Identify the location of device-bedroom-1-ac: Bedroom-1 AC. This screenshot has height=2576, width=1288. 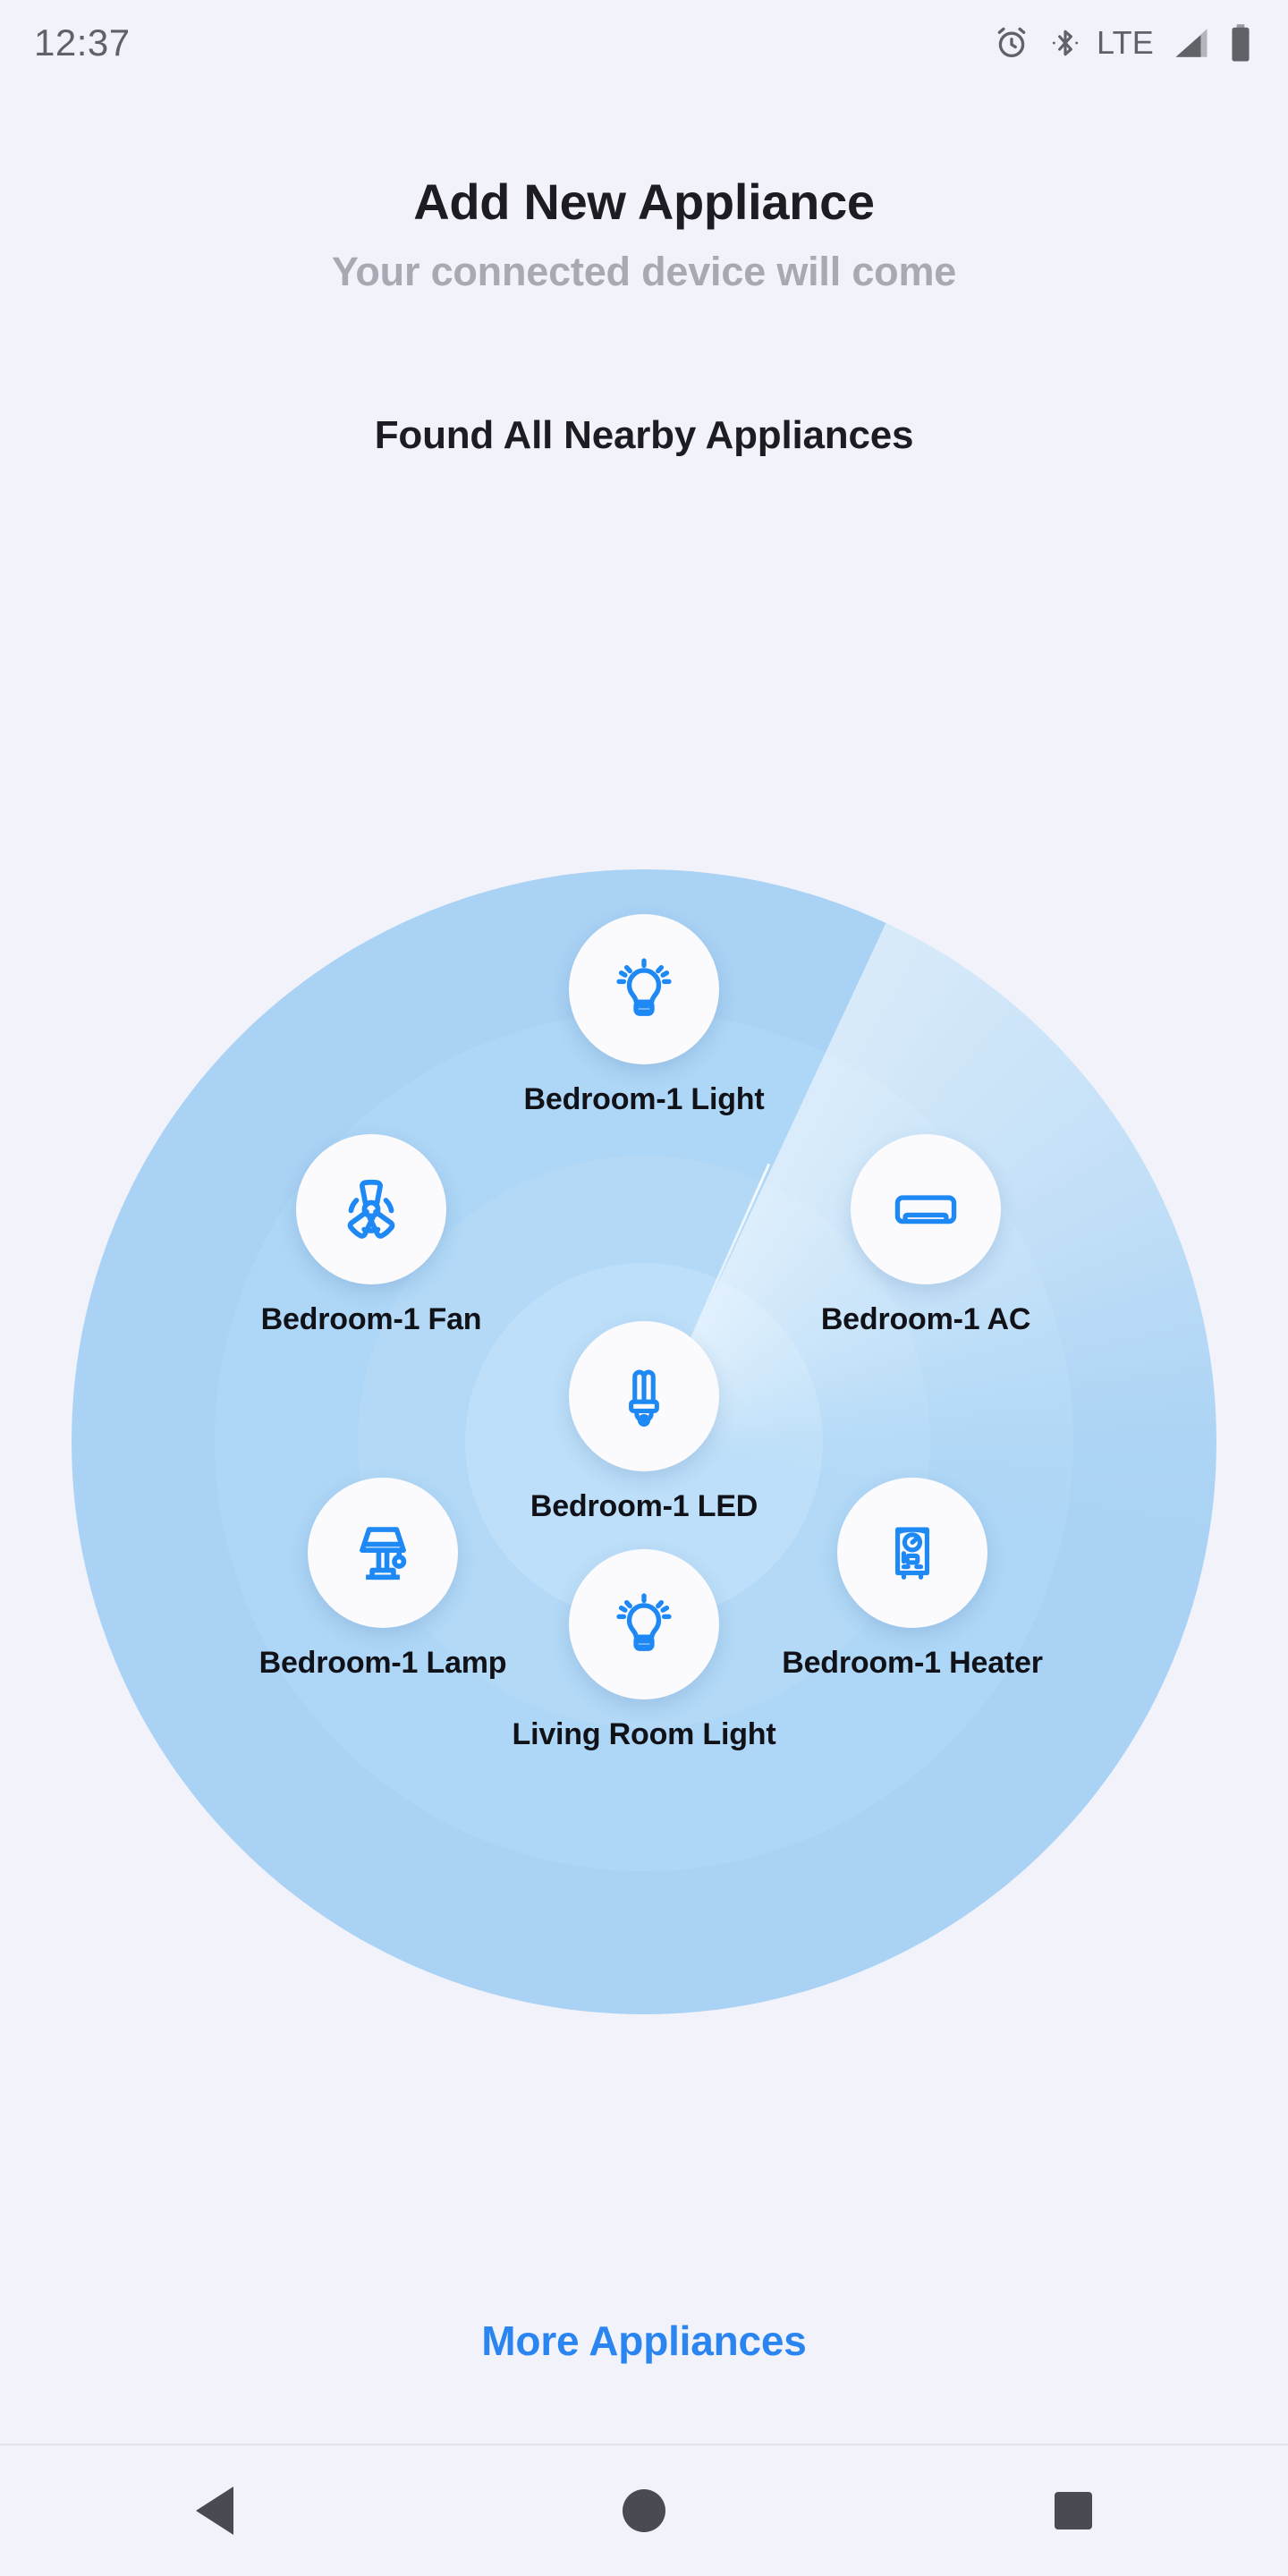
(926, 1235).